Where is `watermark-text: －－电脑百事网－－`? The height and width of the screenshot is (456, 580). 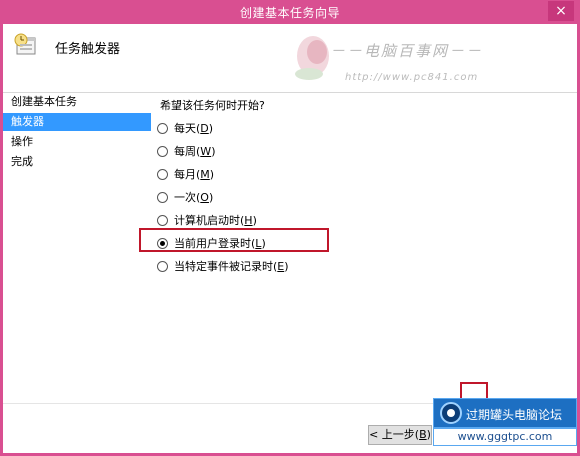
watermark-text: －－电脑百事网－－ is located at coordinates (407, 51).